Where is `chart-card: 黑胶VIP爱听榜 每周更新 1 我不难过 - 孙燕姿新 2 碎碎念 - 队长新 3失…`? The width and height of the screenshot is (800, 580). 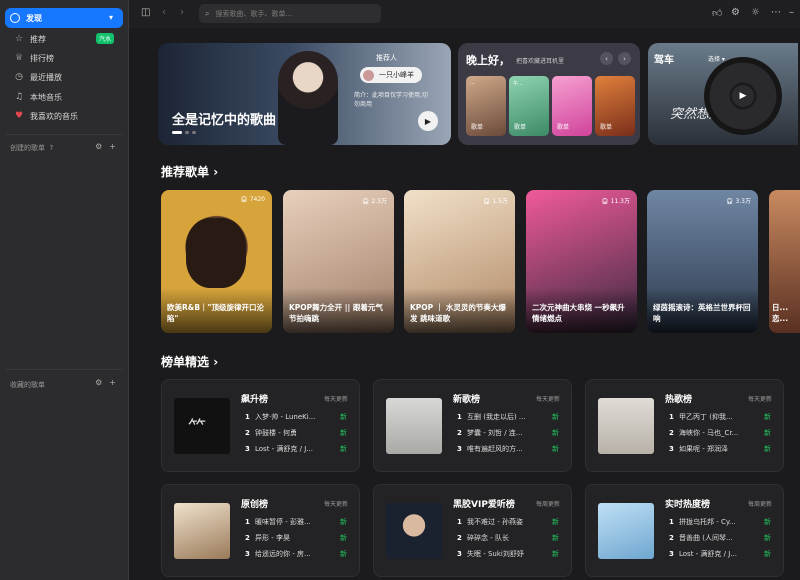 chart-card: 黑胶VIP爱听榜 每周更新 1 我不难过 - 孙燕姿新 2 碎碎念 - 队长新 3失… is located at coordinates (472, 530).